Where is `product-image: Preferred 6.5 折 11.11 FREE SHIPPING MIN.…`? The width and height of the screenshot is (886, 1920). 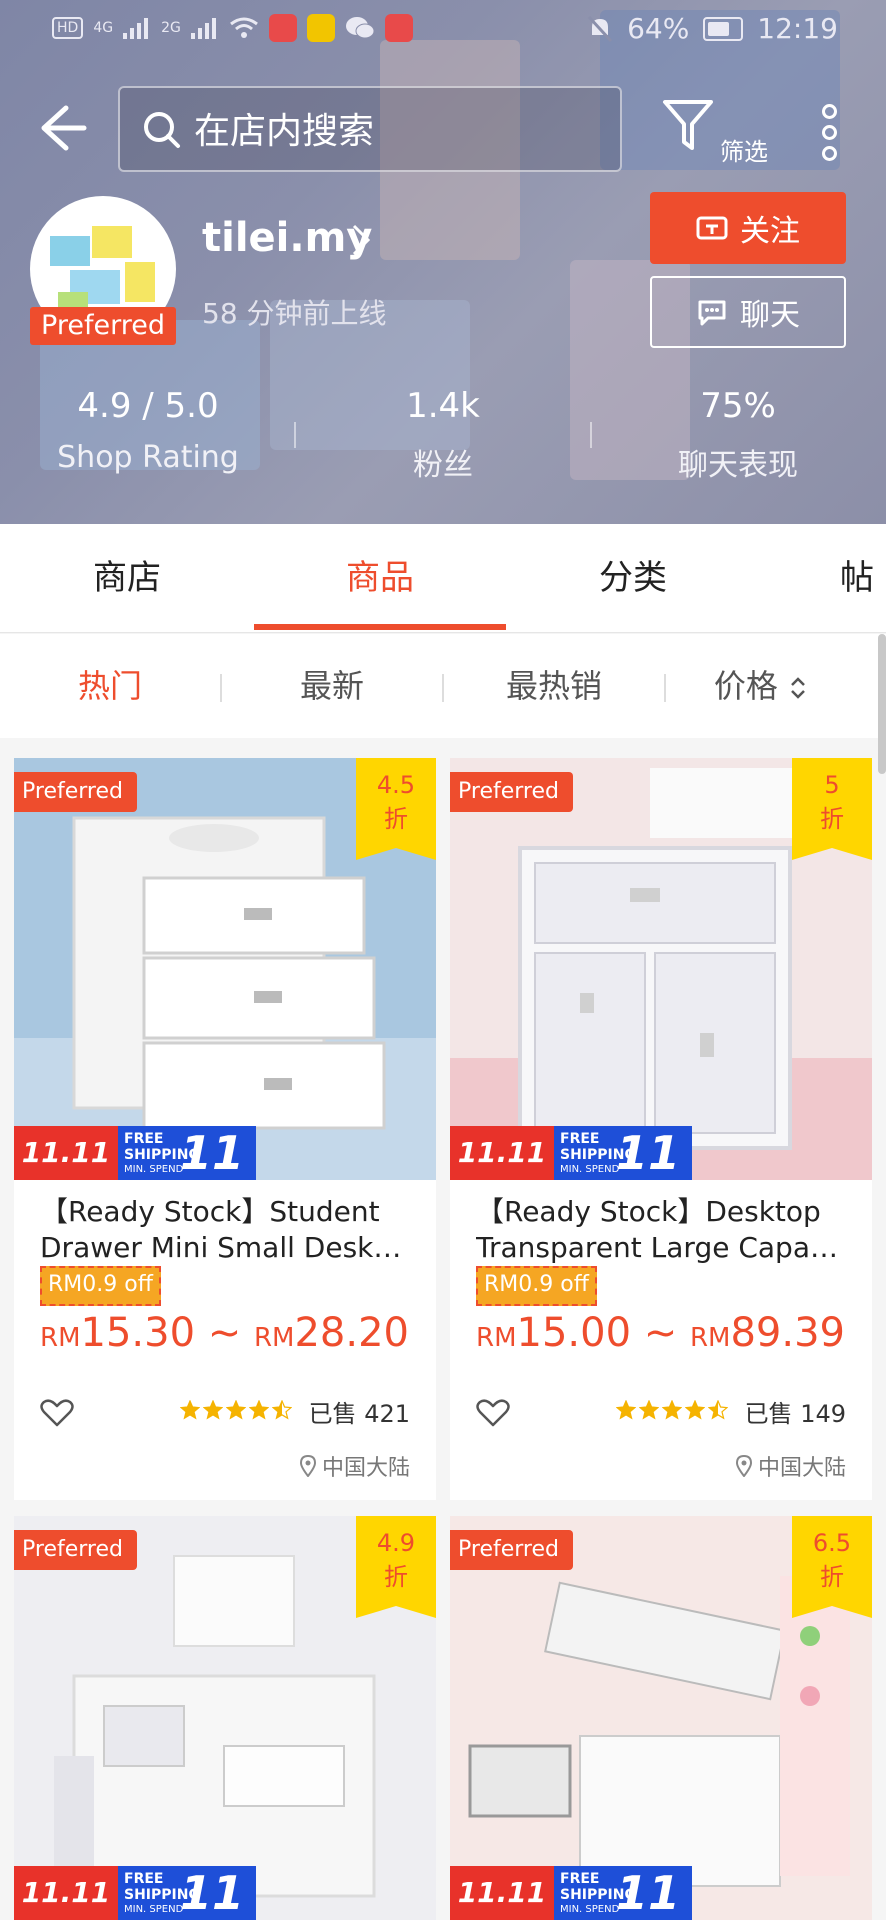 product-image: Preferred 6.5 折 11.11 FREE SHIPPING MIN.… is located at coordinates (661, 1718).